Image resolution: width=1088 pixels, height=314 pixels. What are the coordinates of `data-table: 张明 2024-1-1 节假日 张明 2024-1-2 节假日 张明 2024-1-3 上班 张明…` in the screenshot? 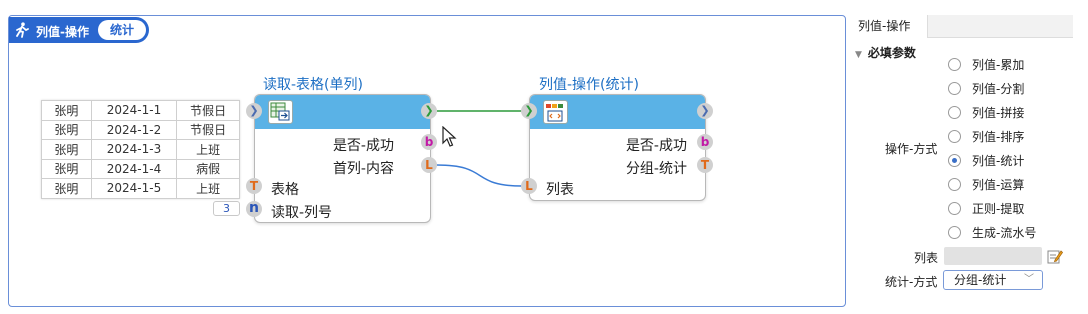 It's located at (140, 149).